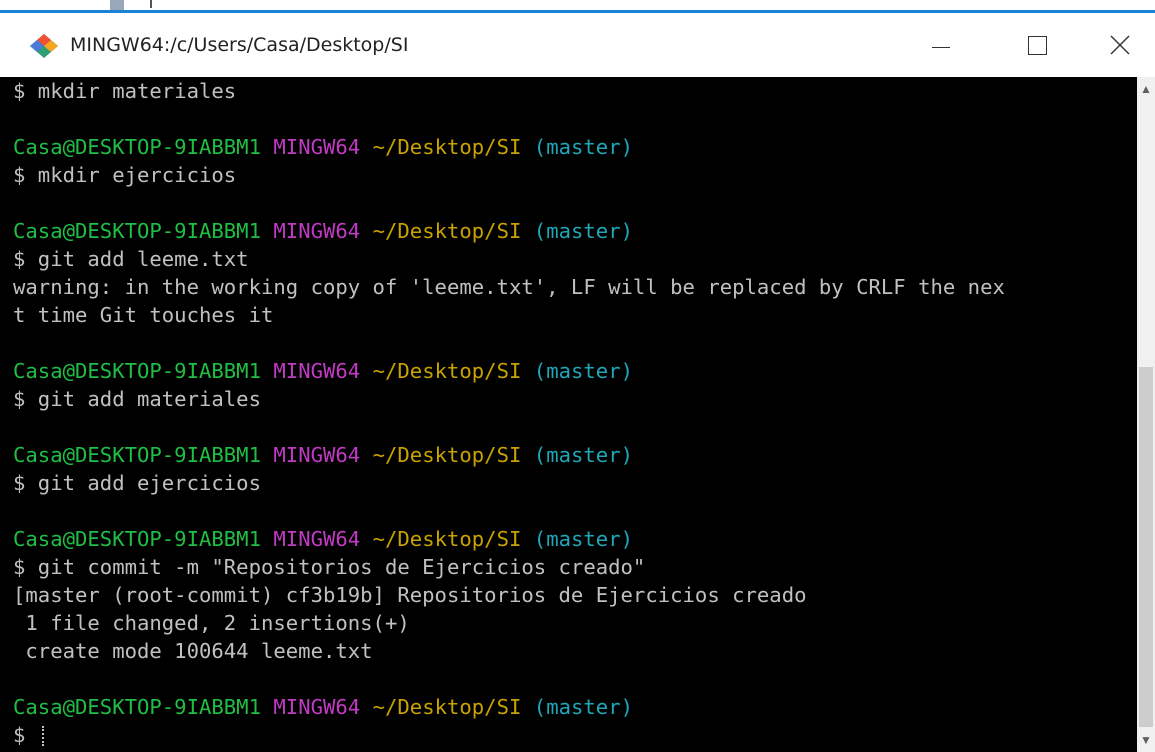 This screenshot has height=752, width=1155. I want to click on close-button, so click(1119, 45).